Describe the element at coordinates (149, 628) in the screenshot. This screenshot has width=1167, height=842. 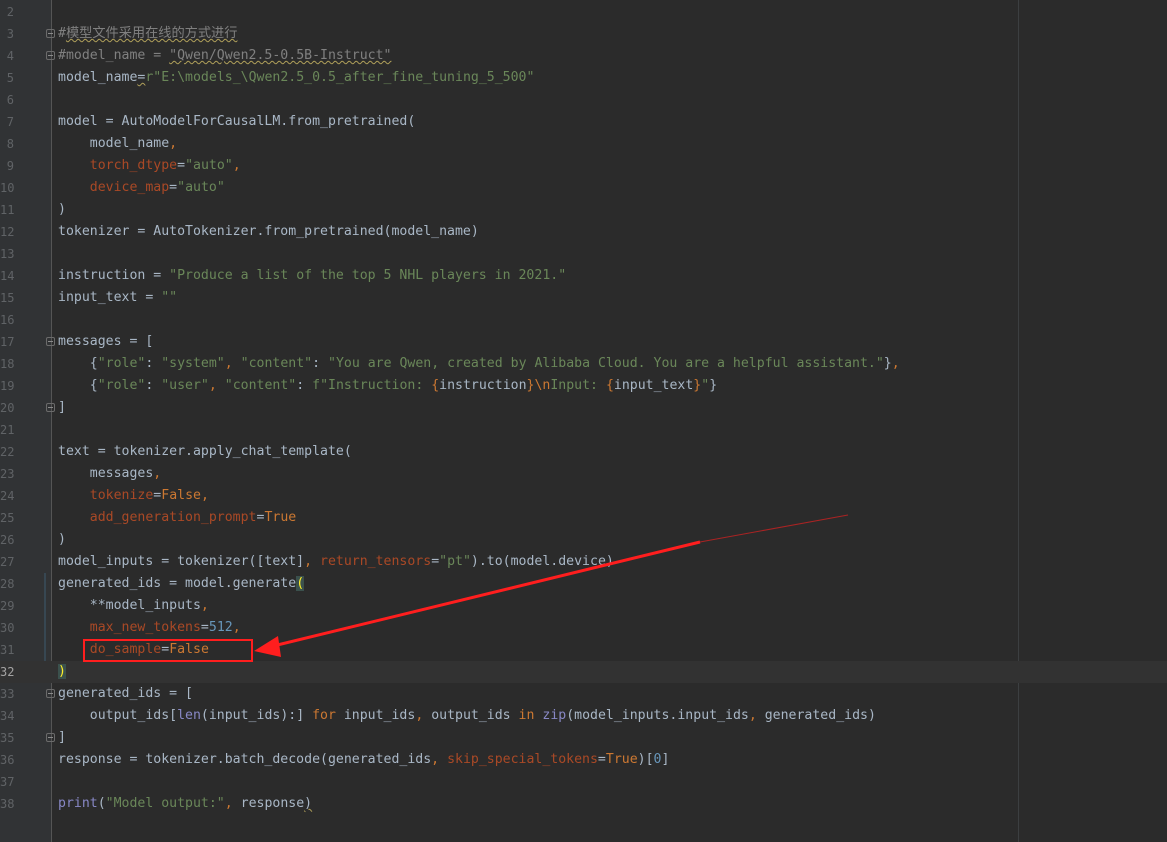
I see `code-text: max_new_tokens=512,` at that location.